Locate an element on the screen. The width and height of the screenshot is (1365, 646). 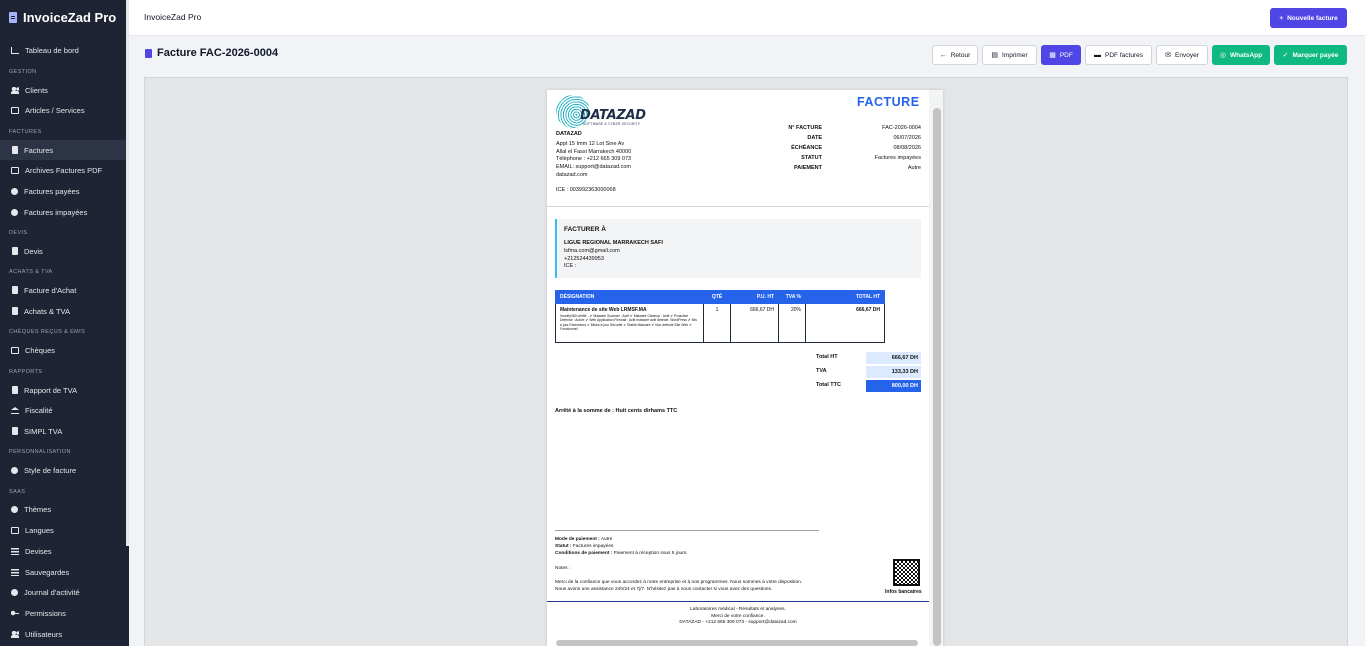
back-button: ← Retour is located at coordinates (955, 55).